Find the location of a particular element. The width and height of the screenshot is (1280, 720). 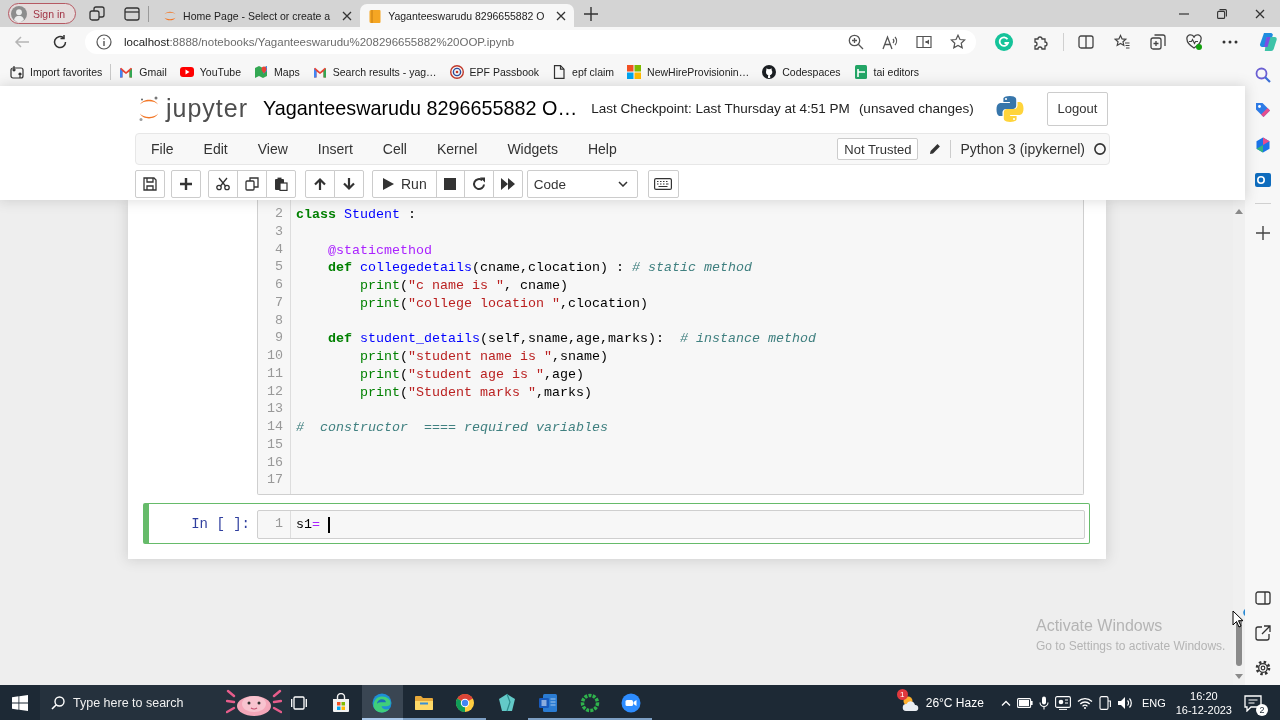

sign-in-button: Sign in is located at coordinates (42, 13).